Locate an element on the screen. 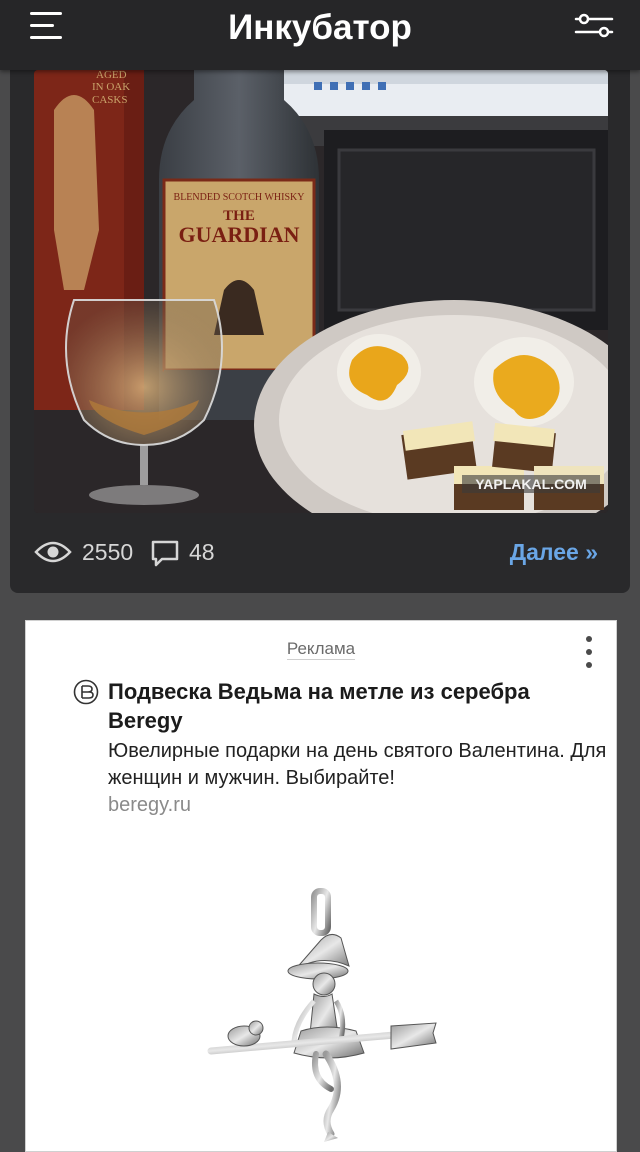  ad-label-text: Реклама is located at coordinates (321, 649).